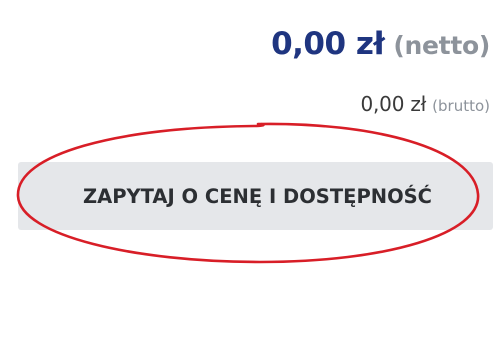  What do you see at coordinates (328, 44) in the screenshot?
I see `net-price: 0,00 zł` at bounding box center [328, 44].